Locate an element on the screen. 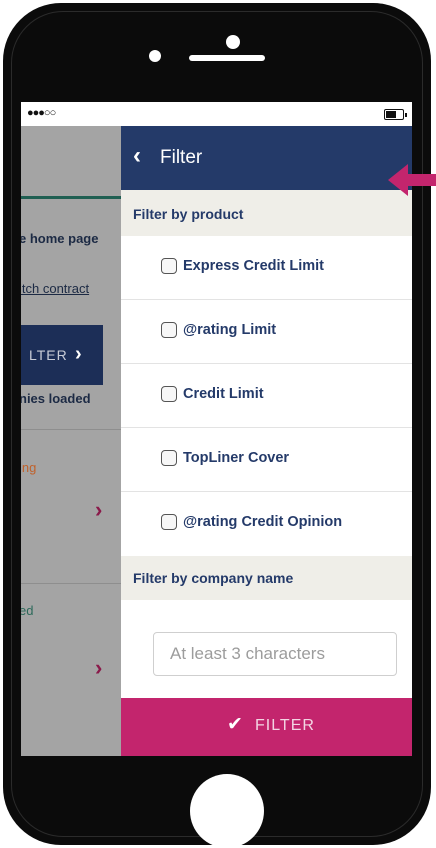 The width and height of the screenshot is (436, 848). list-item-status: ed is located at coordinates (27, 610).